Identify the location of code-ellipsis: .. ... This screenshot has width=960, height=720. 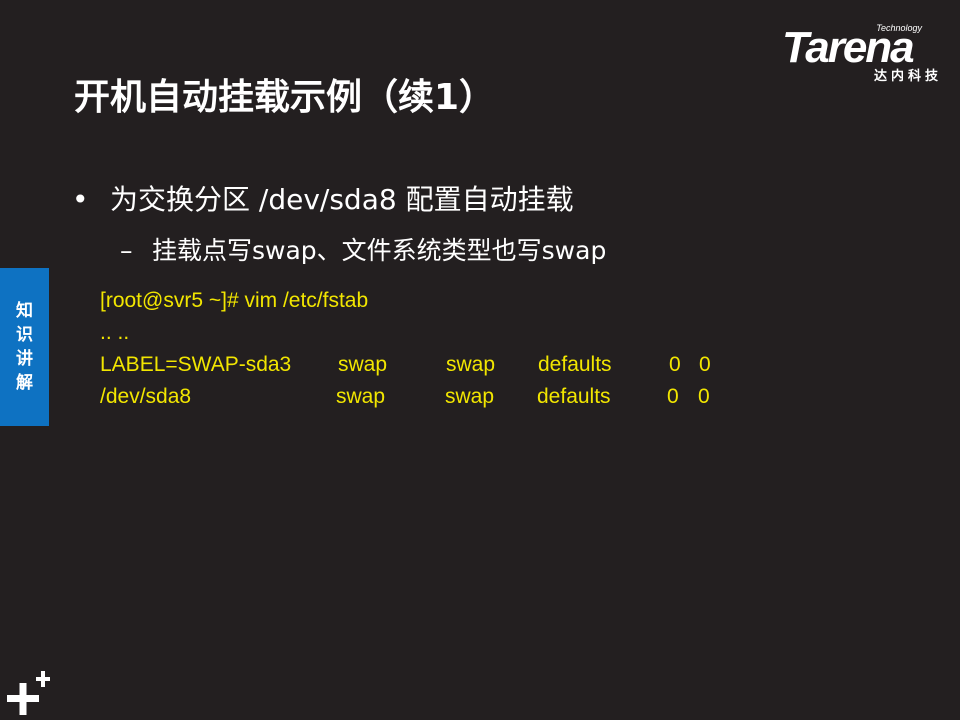
(115, 332).